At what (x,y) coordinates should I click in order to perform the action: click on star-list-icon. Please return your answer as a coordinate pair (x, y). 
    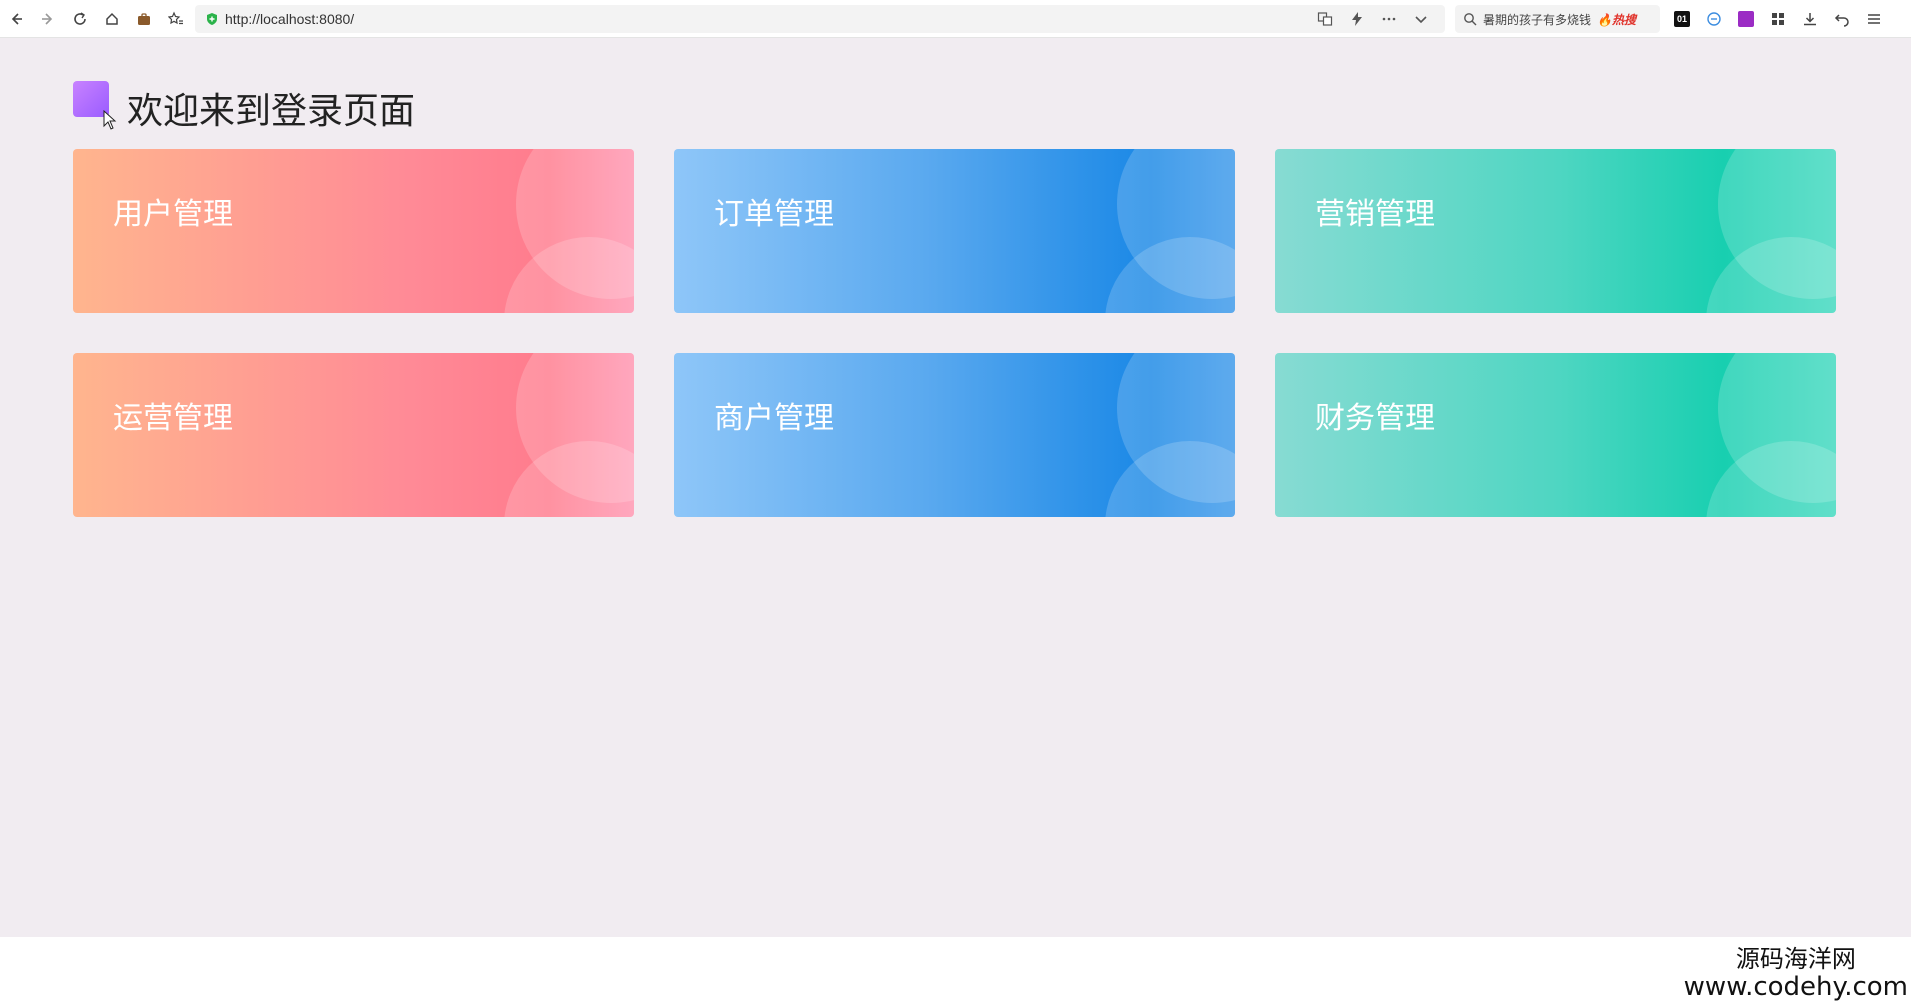
    Looking at the image, I should click on (175, 17).